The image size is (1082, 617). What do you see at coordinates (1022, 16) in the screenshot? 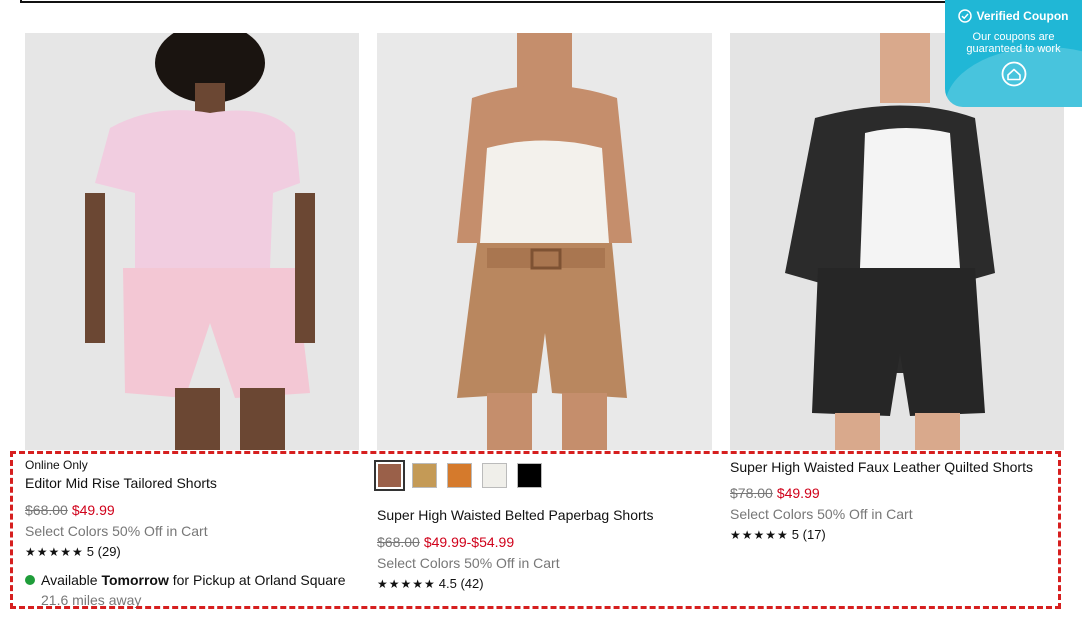
I see `coupon-title-text: Verified Coupon` at bounding box center [1022, 16].